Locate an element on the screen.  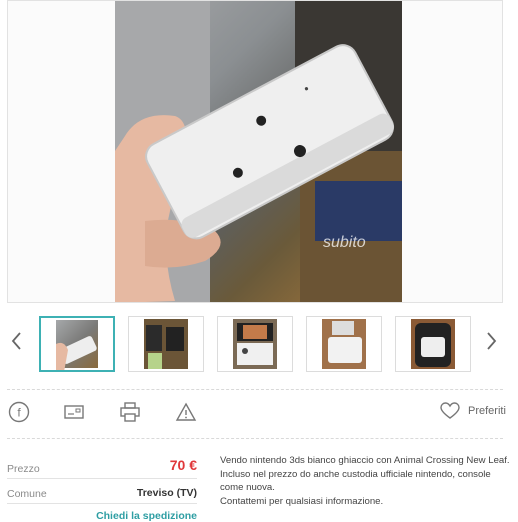
warning-icon is located at coordinates (186, 411).